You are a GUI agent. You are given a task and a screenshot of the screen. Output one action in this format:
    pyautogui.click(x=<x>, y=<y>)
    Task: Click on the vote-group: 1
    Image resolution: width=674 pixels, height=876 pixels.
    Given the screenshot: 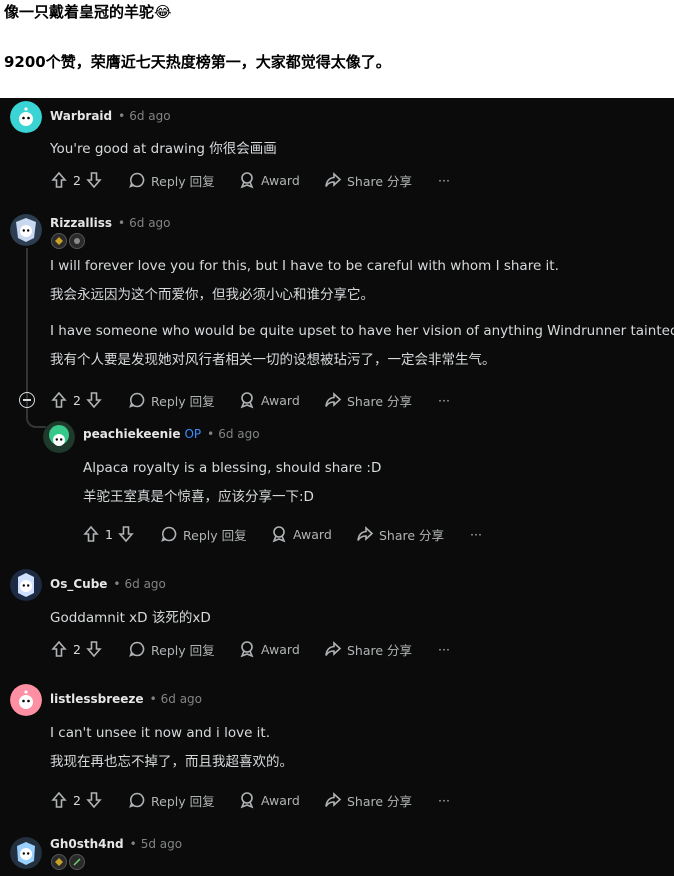 What is the action you would take?
    pyautogui.click(x=108, y=534)
    